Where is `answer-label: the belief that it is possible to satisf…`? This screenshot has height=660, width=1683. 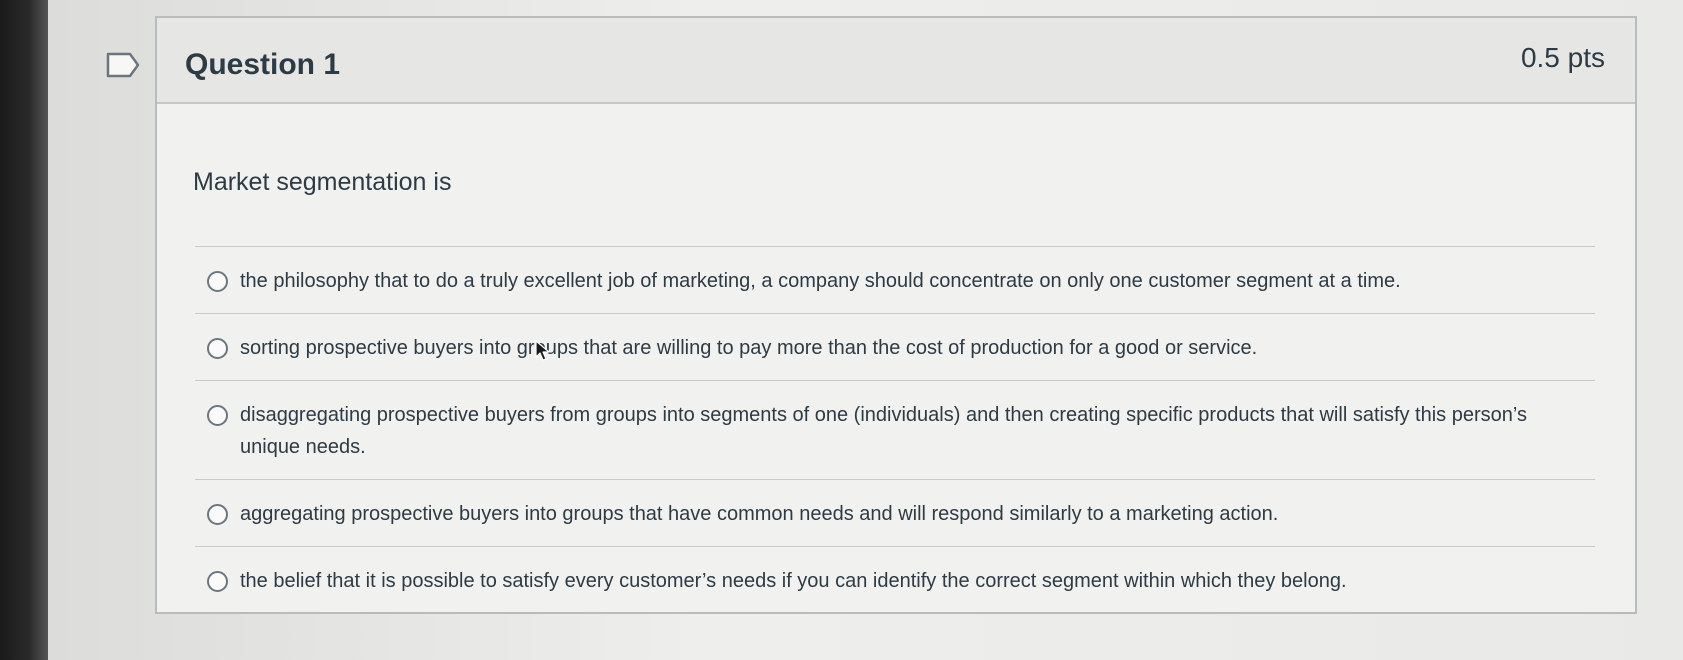
answer-label: the belief that it is possible to satisf… is located at coordinates (793, 581).